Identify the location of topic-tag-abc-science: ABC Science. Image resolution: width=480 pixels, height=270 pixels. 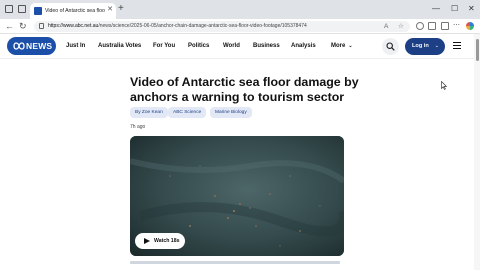
(187, 112).